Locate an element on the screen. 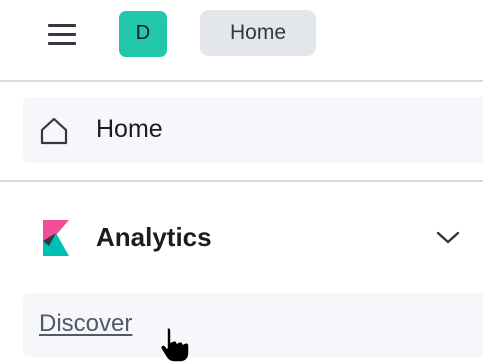  kibana-logo-icon is located at coordinates (56, 238).